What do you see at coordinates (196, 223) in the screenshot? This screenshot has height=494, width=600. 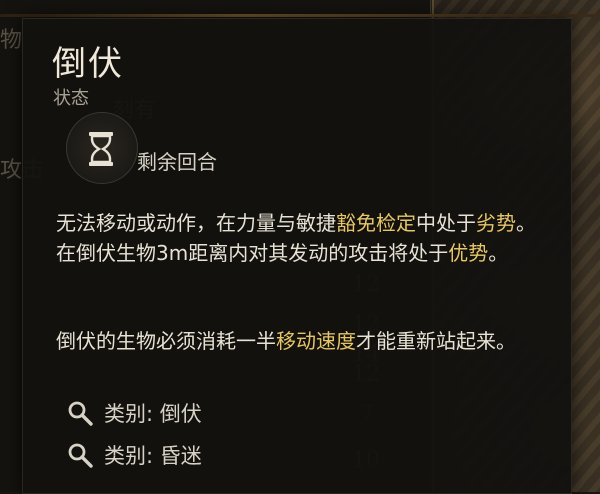 I see `desc-text: 无法移动或动作，在力量与敏捷` at bounding box center [196, 223].